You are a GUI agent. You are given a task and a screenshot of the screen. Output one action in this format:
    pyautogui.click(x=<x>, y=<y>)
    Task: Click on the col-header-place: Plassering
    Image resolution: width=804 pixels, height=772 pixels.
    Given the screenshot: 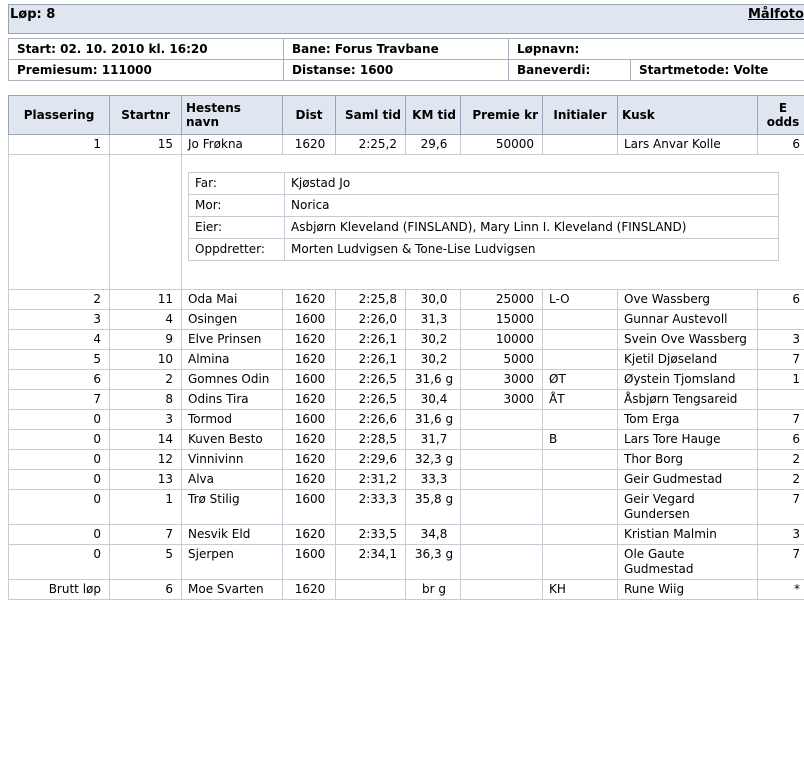 What is the action you would take?
    pyautogui.click(x=59, y=115)
    